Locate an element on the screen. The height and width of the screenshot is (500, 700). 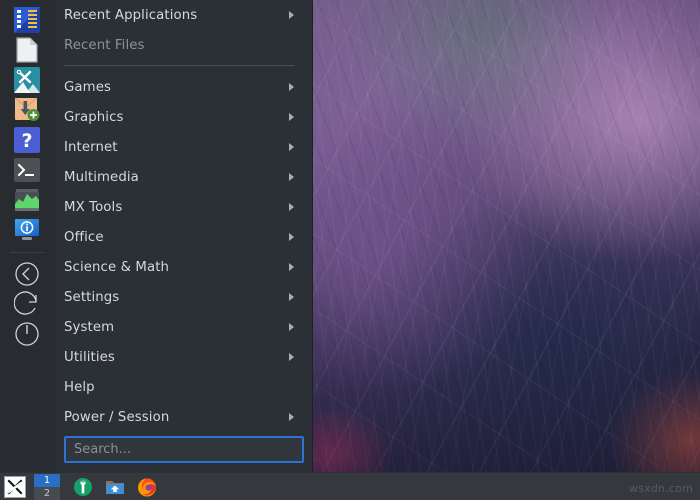
firefox-launcher-icon is located at coordinates (146, 486).